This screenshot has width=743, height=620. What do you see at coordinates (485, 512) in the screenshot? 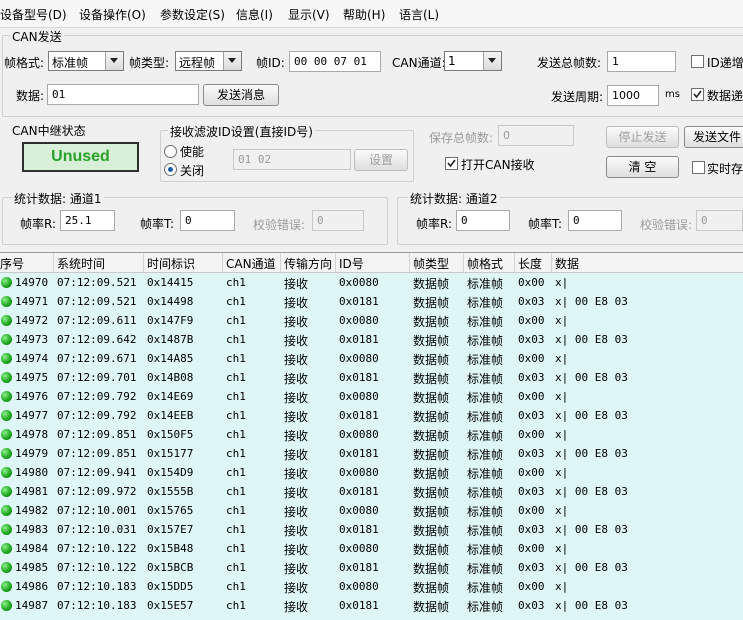
I see `cell-frame-format: 标准帧` at bounding box center [485, 512].